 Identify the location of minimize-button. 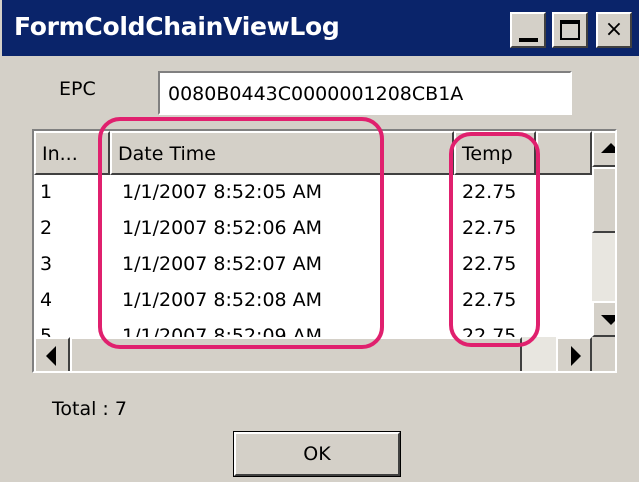
(528, 30).